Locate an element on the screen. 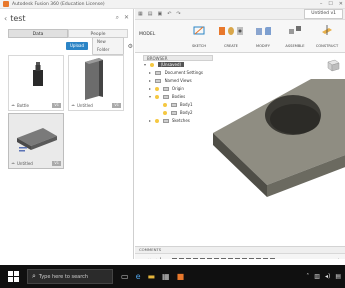 The height and width of the screenshot is (288, 345). file-explorer-icon: ▬ is located at coordinates (151, 276).